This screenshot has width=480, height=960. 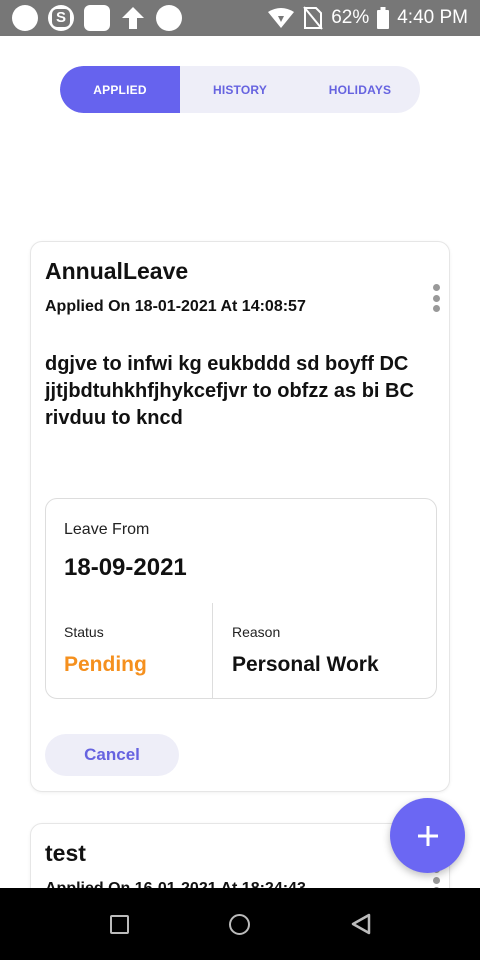 I want to click on status-system: 62% 4:40 PM, so click(x=367, y=18).